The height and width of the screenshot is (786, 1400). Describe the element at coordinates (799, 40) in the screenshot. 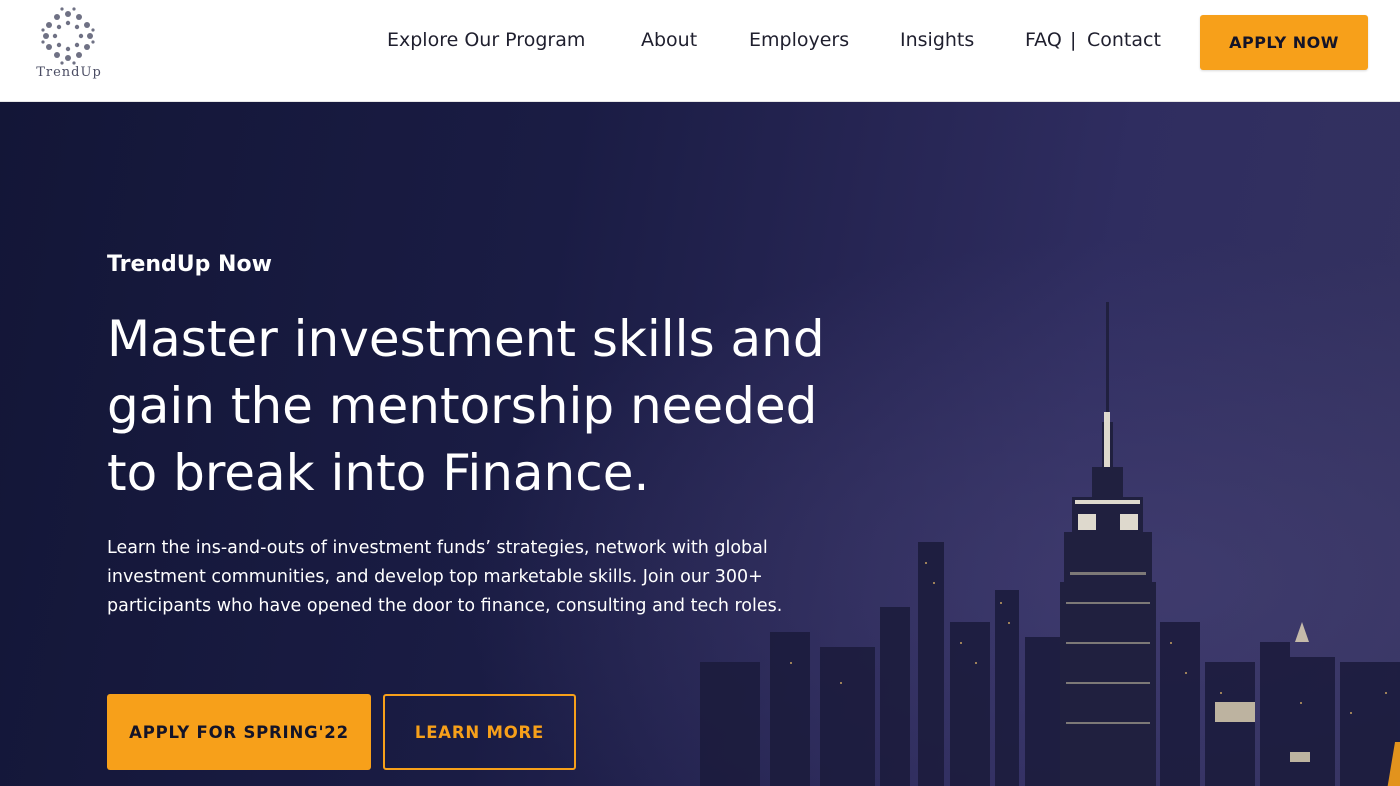

I see `nav-employers: Employers` at that location.